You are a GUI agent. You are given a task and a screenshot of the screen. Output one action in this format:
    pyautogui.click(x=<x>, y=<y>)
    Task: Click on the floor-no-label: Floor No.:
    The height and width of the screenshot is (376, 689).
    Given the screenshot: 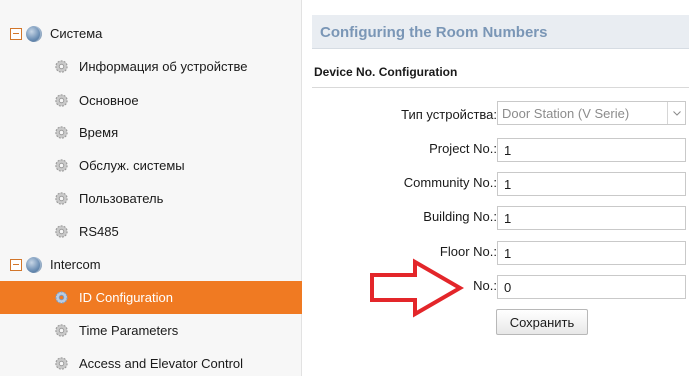 What is the action you would take?
    pyautogui.click(x=468, y=251)
    